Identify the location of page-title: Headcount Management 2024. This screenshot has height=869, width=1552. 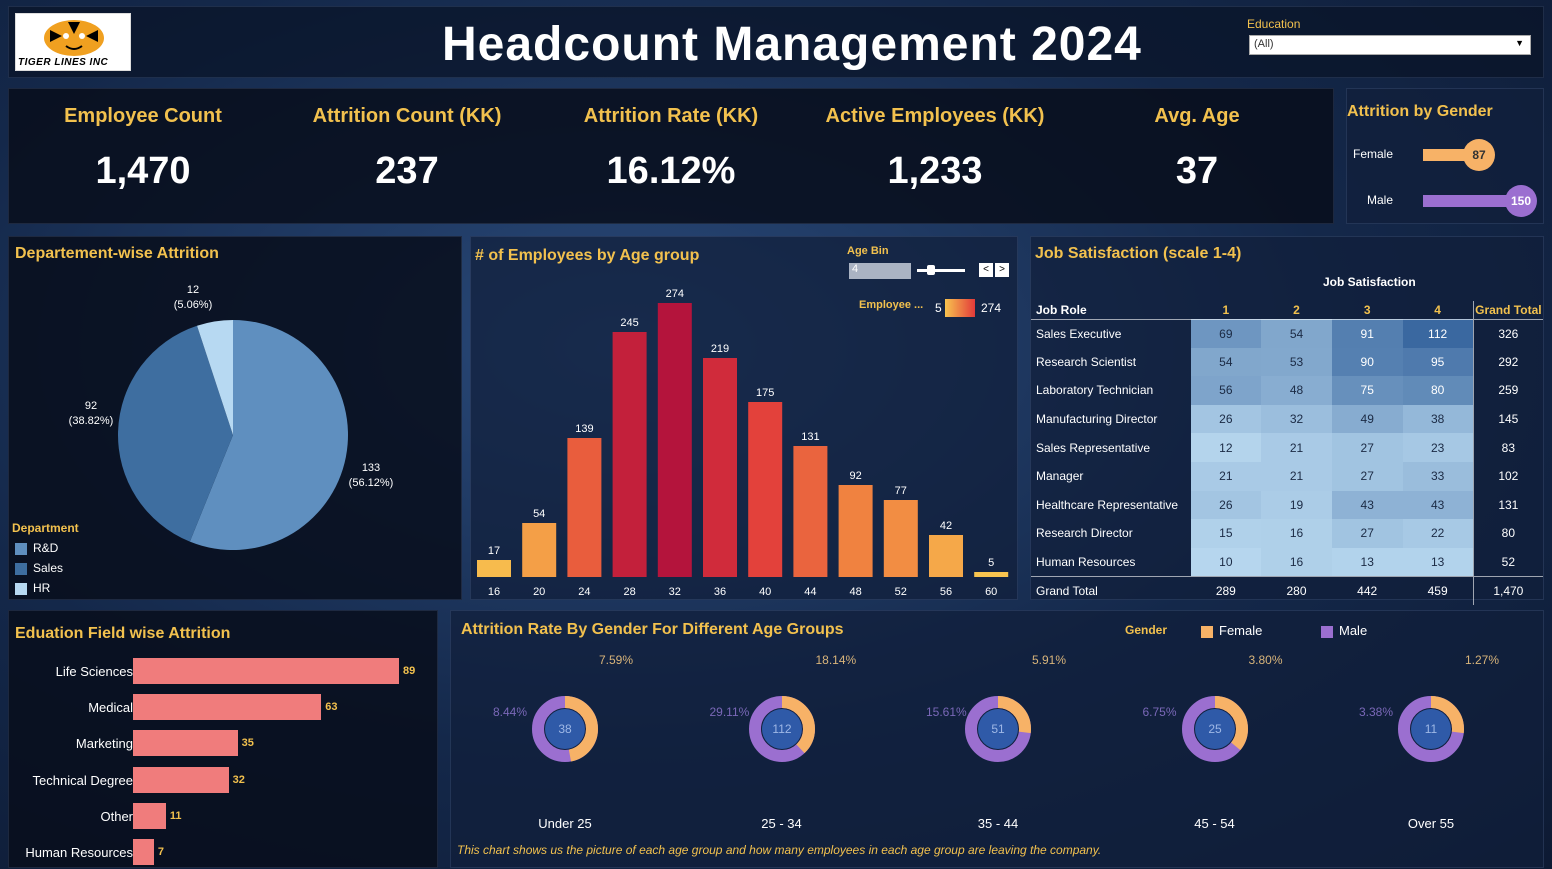
(792, 44).